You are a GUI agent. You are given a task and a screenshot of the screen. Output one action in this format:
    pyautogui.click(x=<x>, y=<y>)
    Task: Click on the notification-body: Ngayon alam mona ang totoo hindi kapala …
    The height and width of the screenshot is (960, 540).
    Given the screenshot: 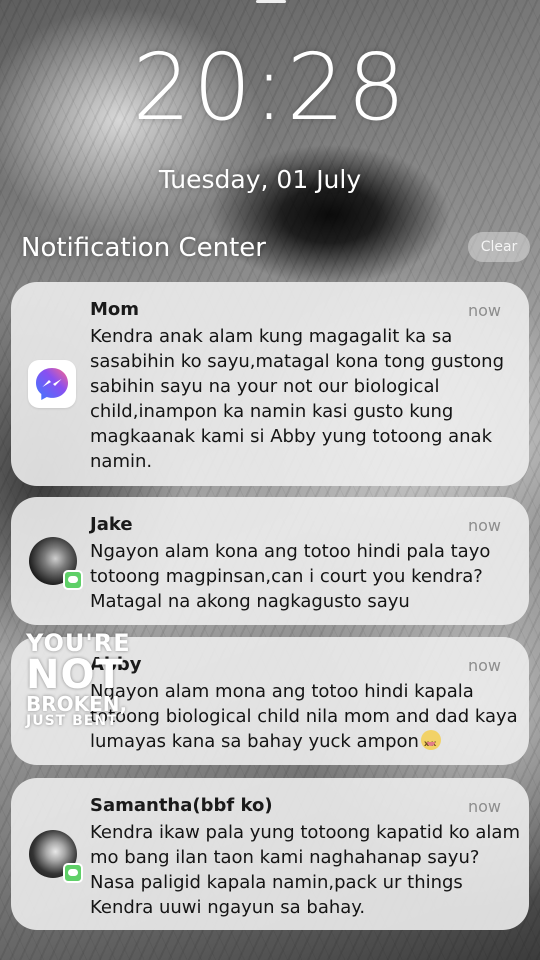 What is the action you would take?
    pyautogui.click(x=305, y=717)
    